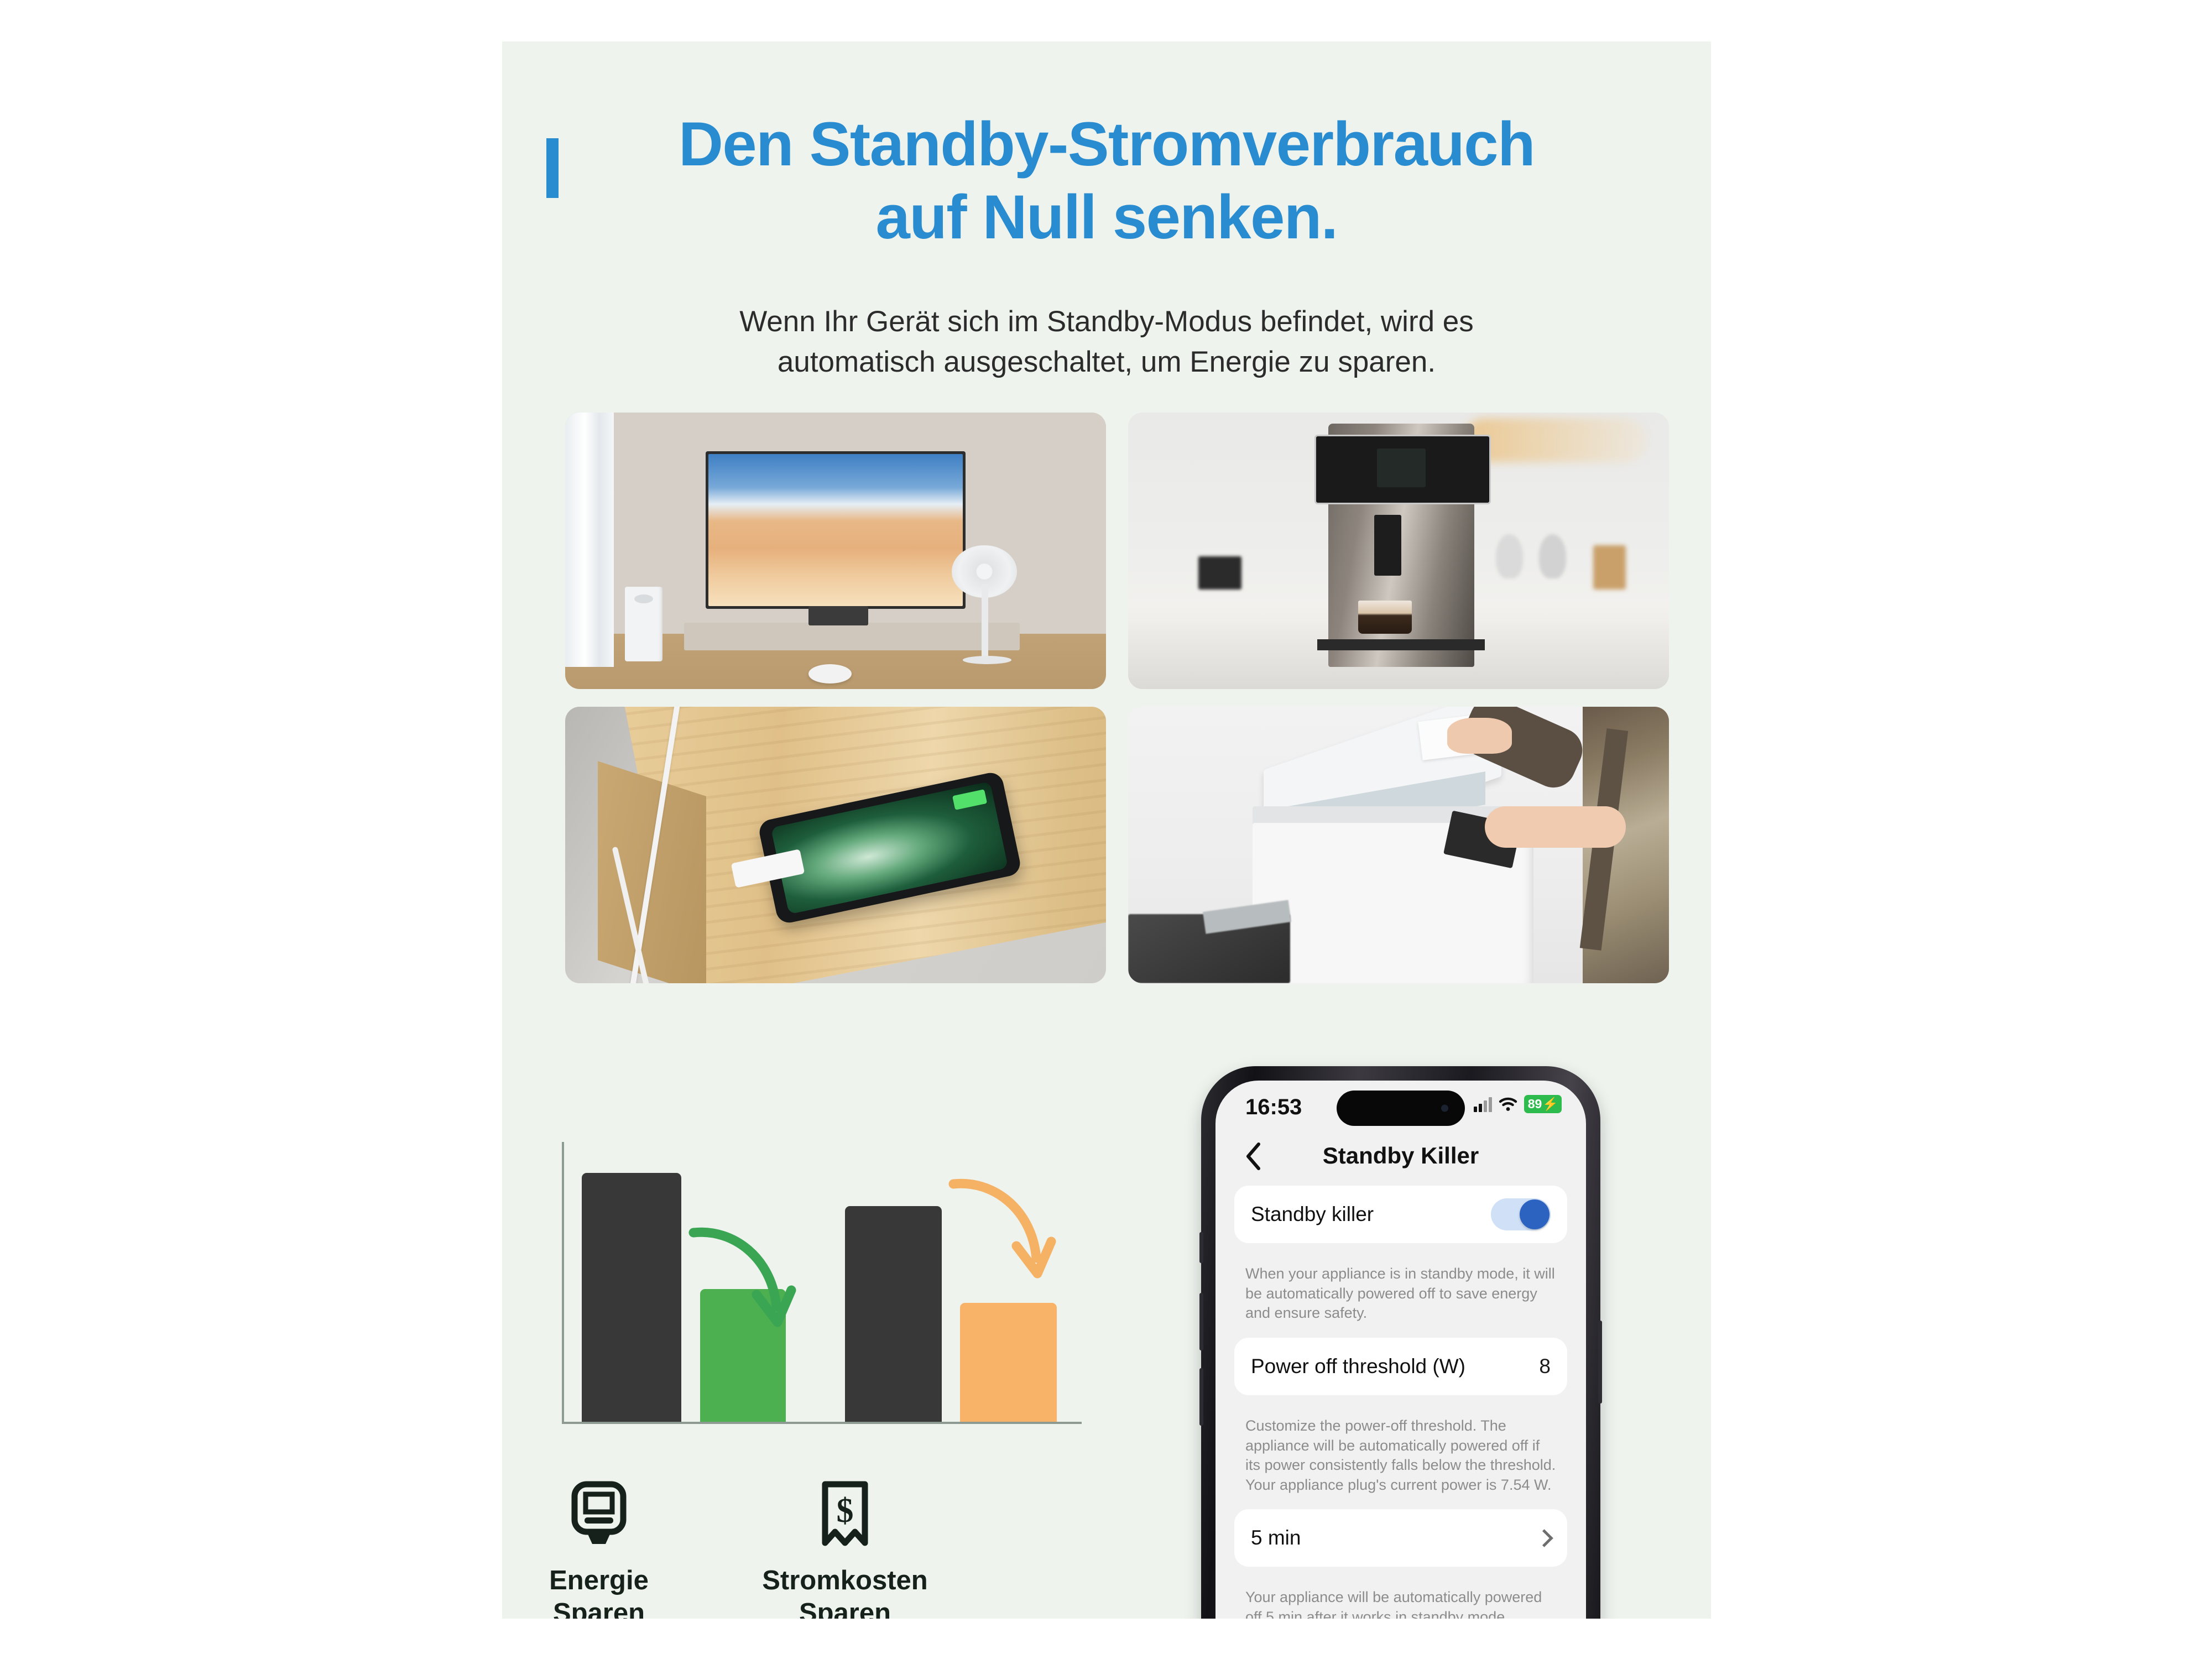 This screenshot has width=2212, height=1659. Describe the element at coordinates (1201, 1397) in the screenshot. I see `phone-volume-down-button` at that location.